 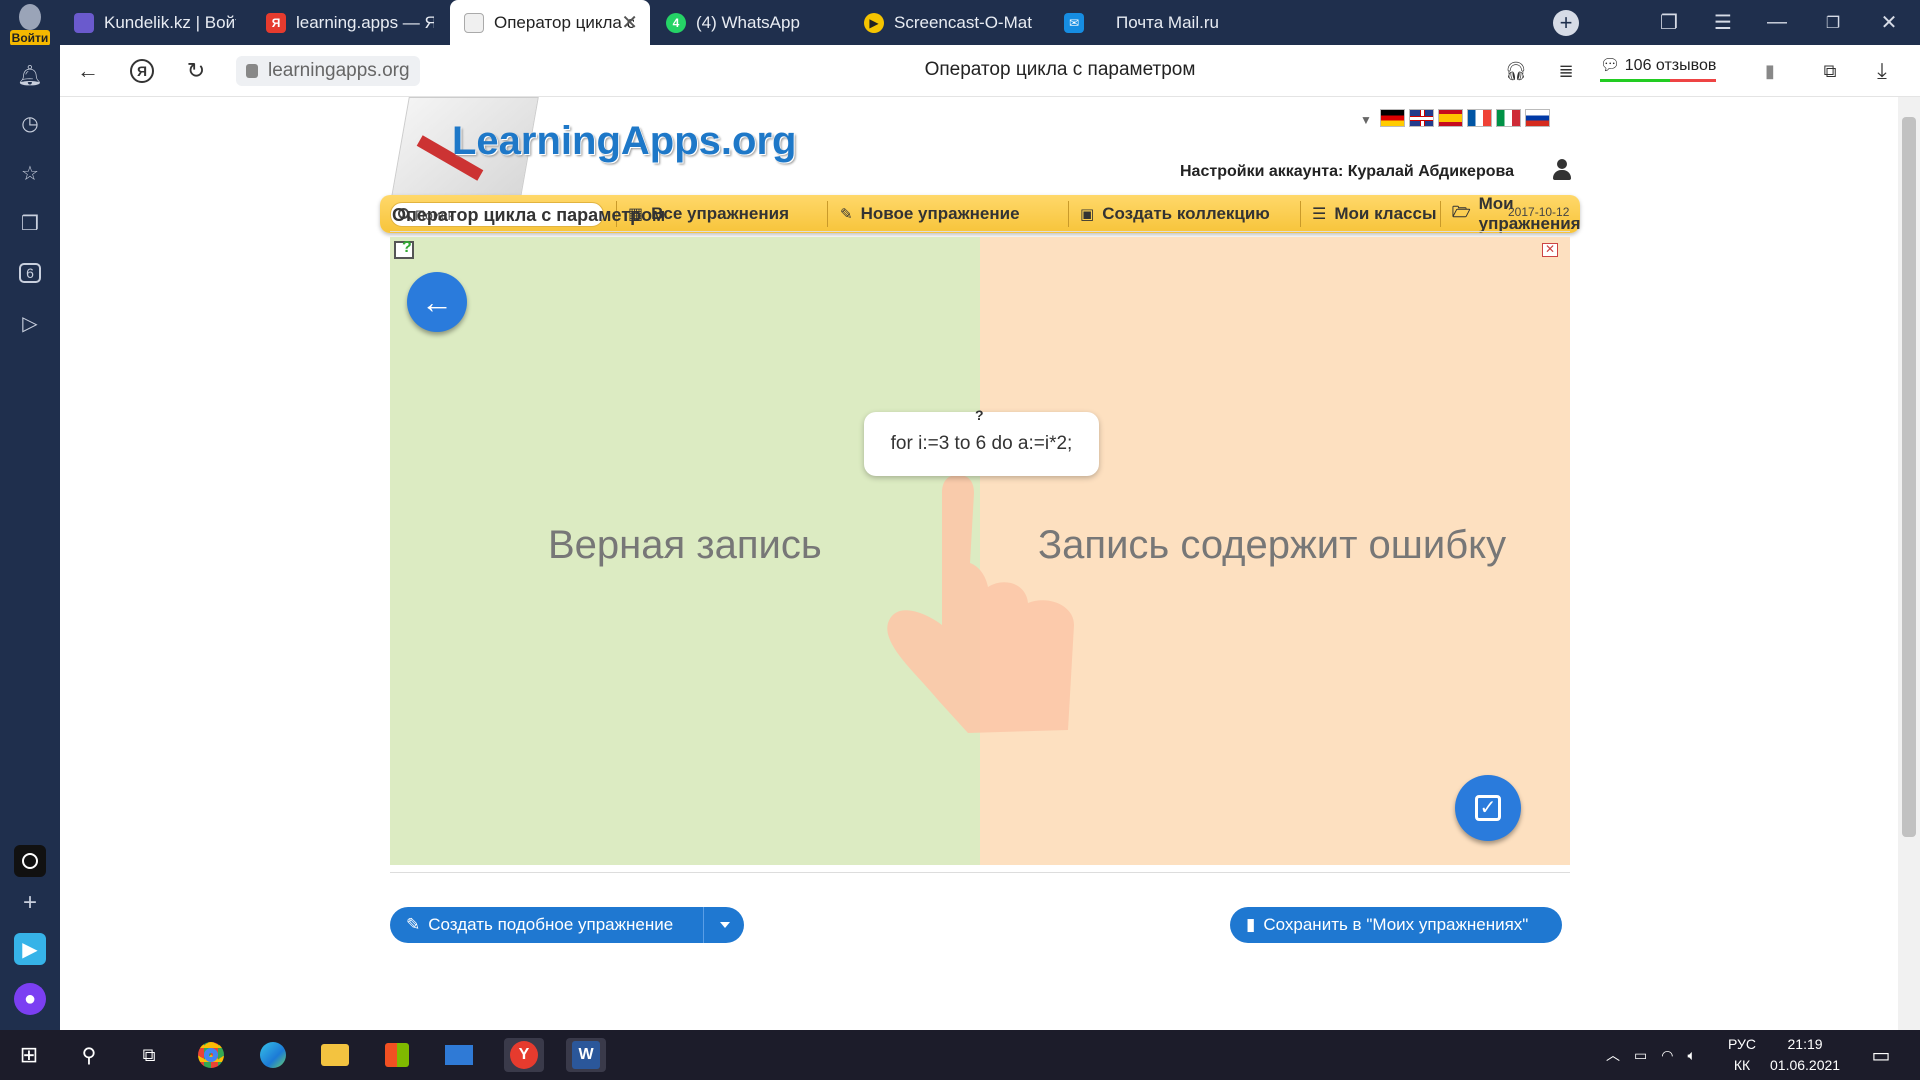 I want to click on tab-whatsapp: 4 (4) WhatsApp, so click(x=750, y=22).